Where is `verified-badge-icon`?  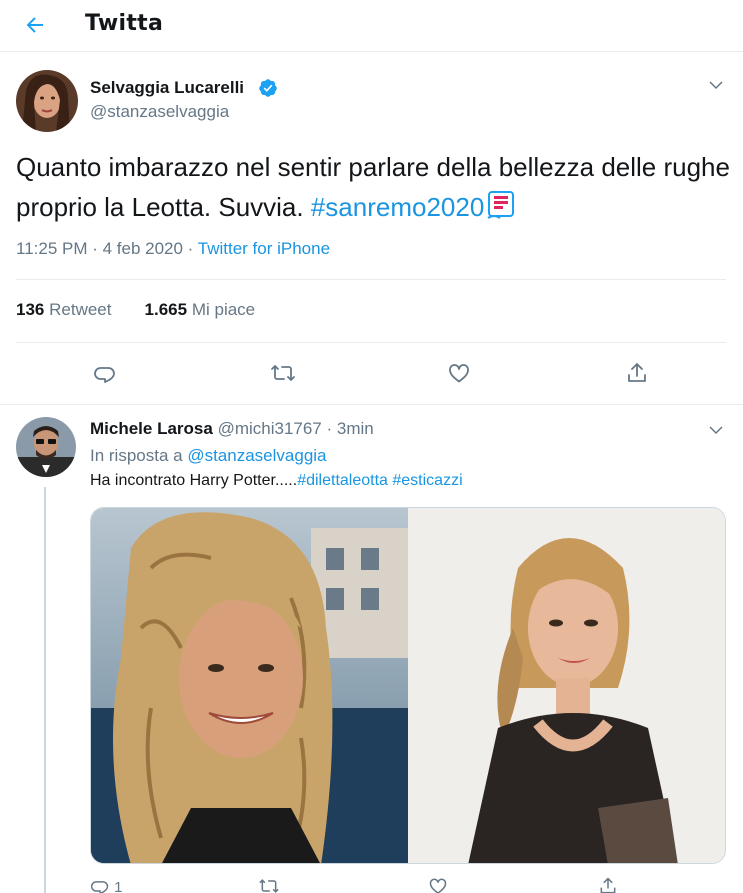
verified-badge-icon is located at coordinates (268, 88).